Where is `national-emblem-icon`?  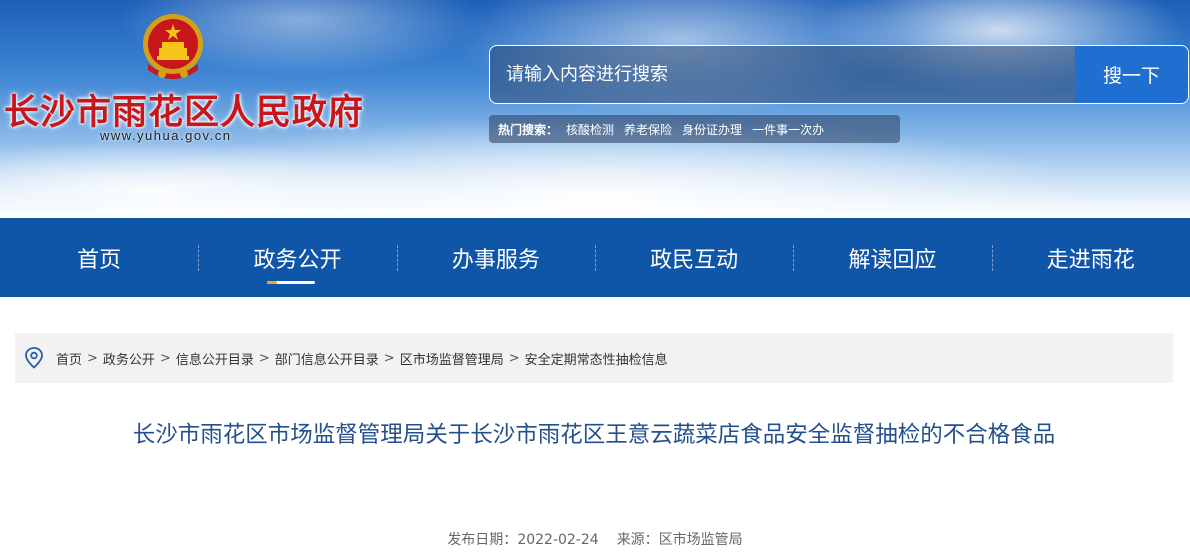
national-emblem-icon is located at coordinates (173, 46).